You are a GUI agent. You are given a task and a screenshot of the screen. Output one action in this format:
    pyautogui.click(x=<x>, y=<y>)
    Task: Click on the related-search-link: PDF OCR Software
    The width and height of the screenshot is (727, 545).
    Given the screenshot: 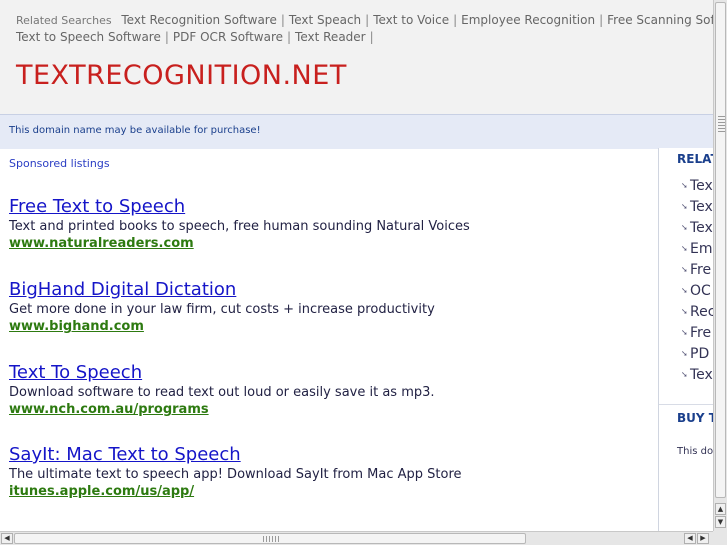 What is the action you would take?
    pyautogui.click(x=228, y=37)
    